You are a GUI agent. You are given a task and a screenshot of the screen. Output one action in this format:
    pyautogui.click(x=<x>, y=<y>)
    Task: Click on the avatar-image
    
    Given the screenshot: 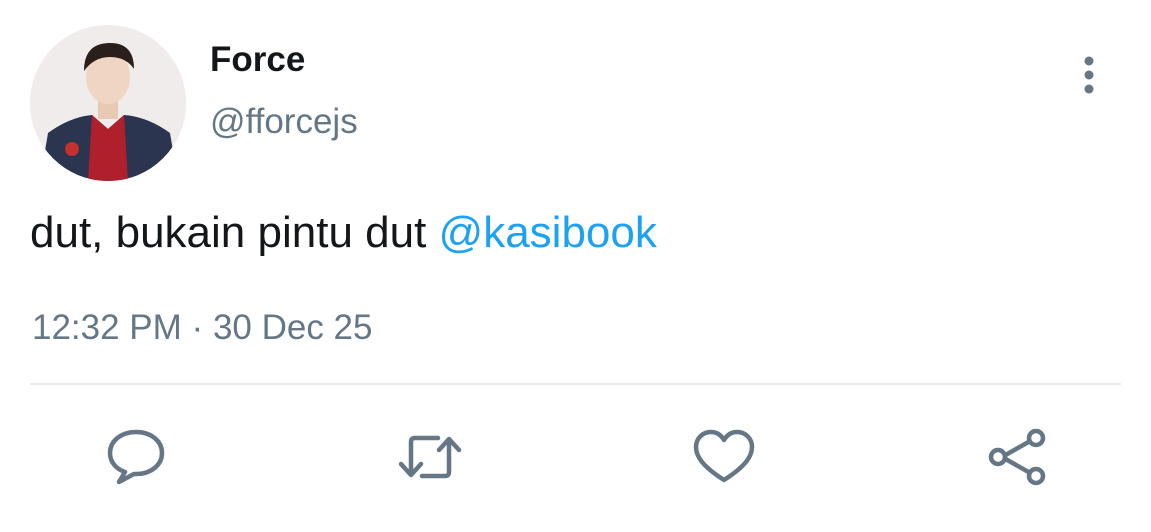 What is the action you would take?
    pyautogui.click(x=108, y=103)
    